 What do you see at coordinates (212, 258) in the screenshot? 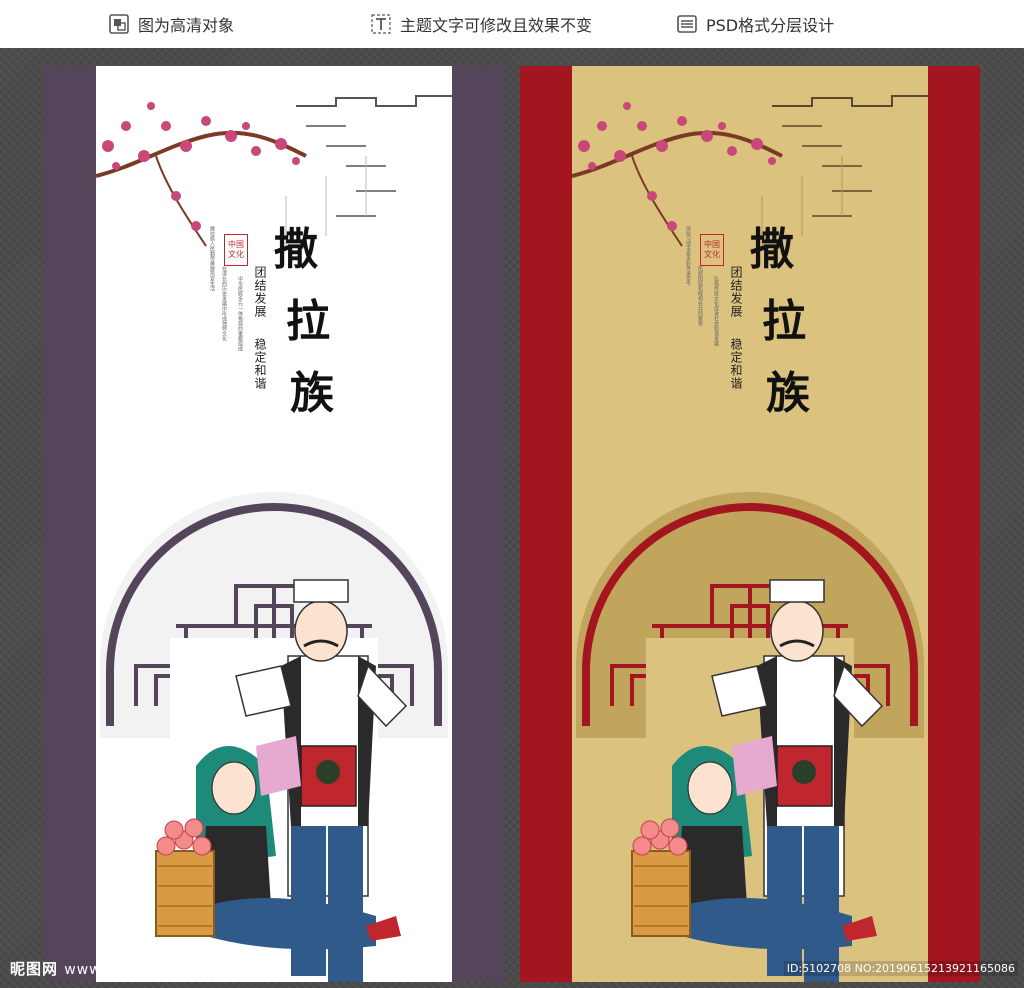
I see `body-text-col-1: 撒拉族人民勤劳勇敢热爱生活` at bounding box center [212, 258].